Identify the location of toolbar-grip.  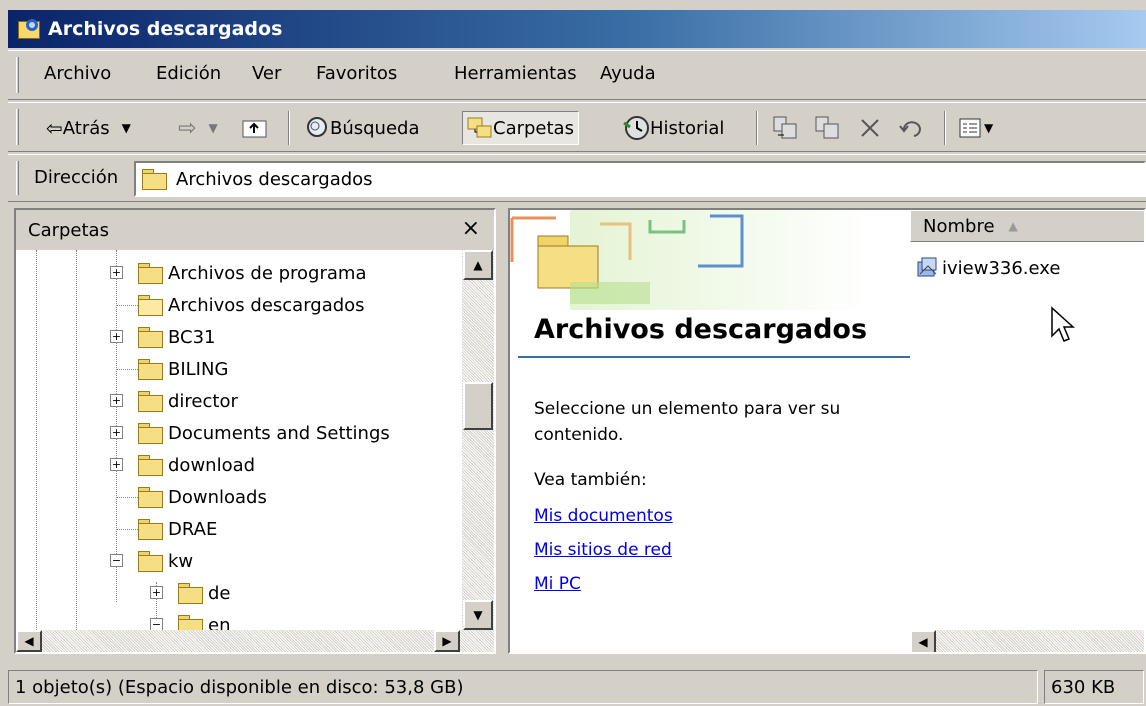
(17, 127).